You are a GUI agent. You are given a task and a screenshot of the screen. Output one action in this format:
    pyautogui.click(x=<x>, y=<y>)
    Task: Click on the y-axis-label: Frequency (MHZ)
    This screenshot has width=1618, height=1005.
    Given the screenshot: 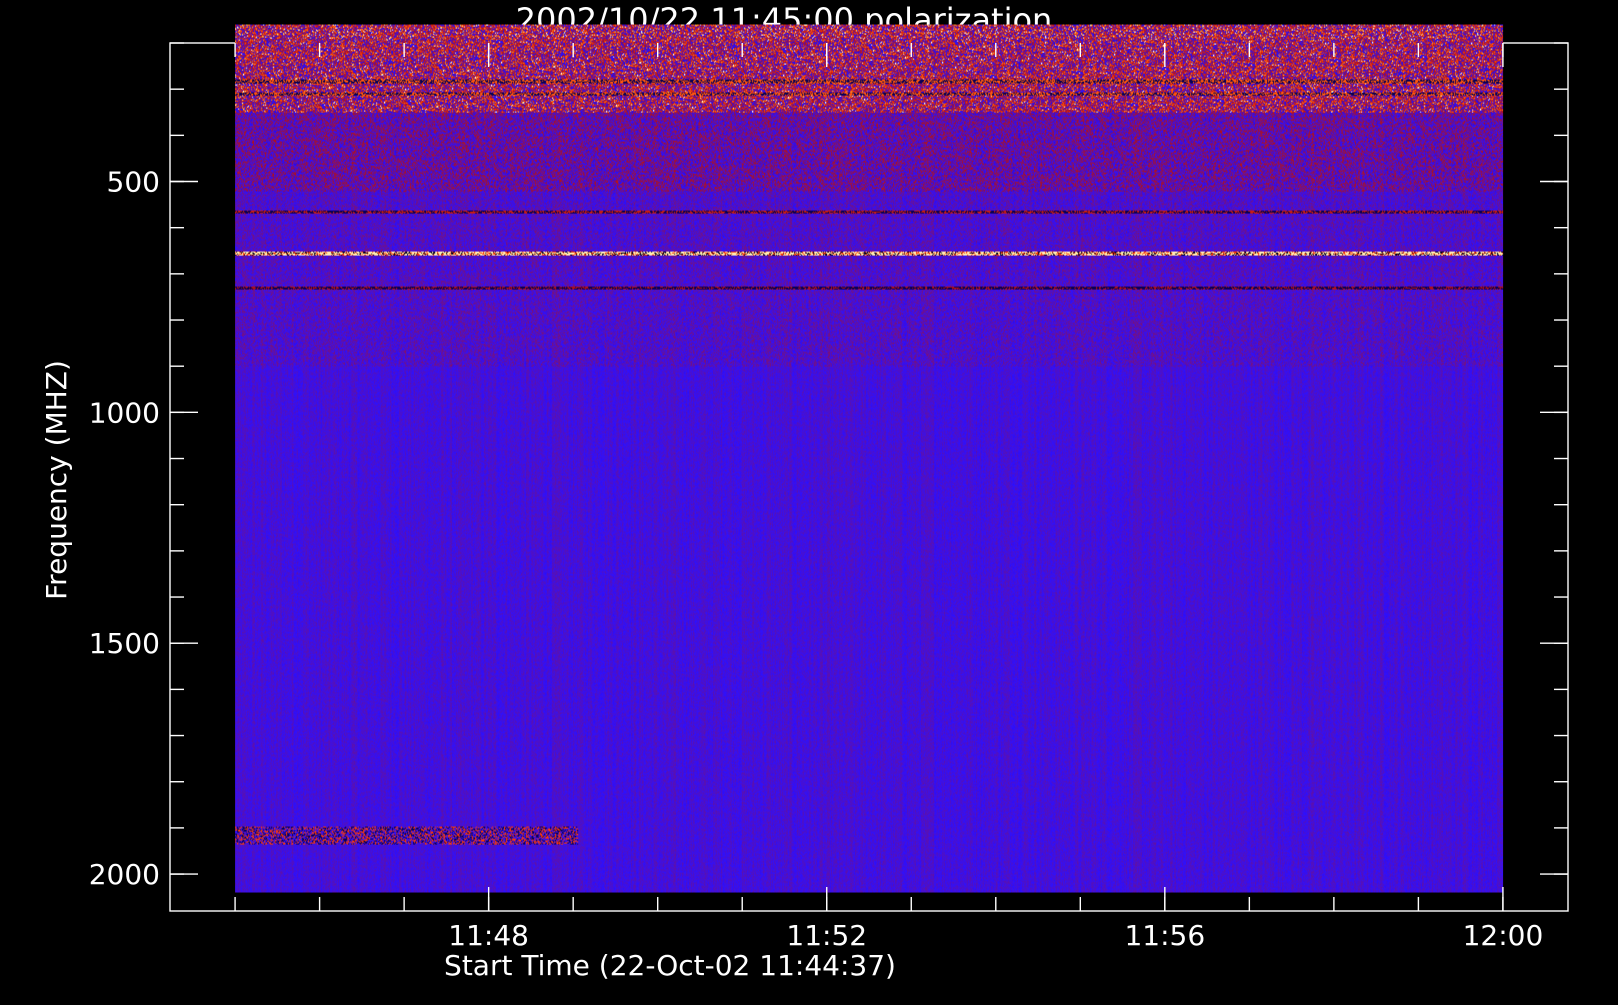 What is the action you would take?
    pyautogui.click(x=56, y=480)
    